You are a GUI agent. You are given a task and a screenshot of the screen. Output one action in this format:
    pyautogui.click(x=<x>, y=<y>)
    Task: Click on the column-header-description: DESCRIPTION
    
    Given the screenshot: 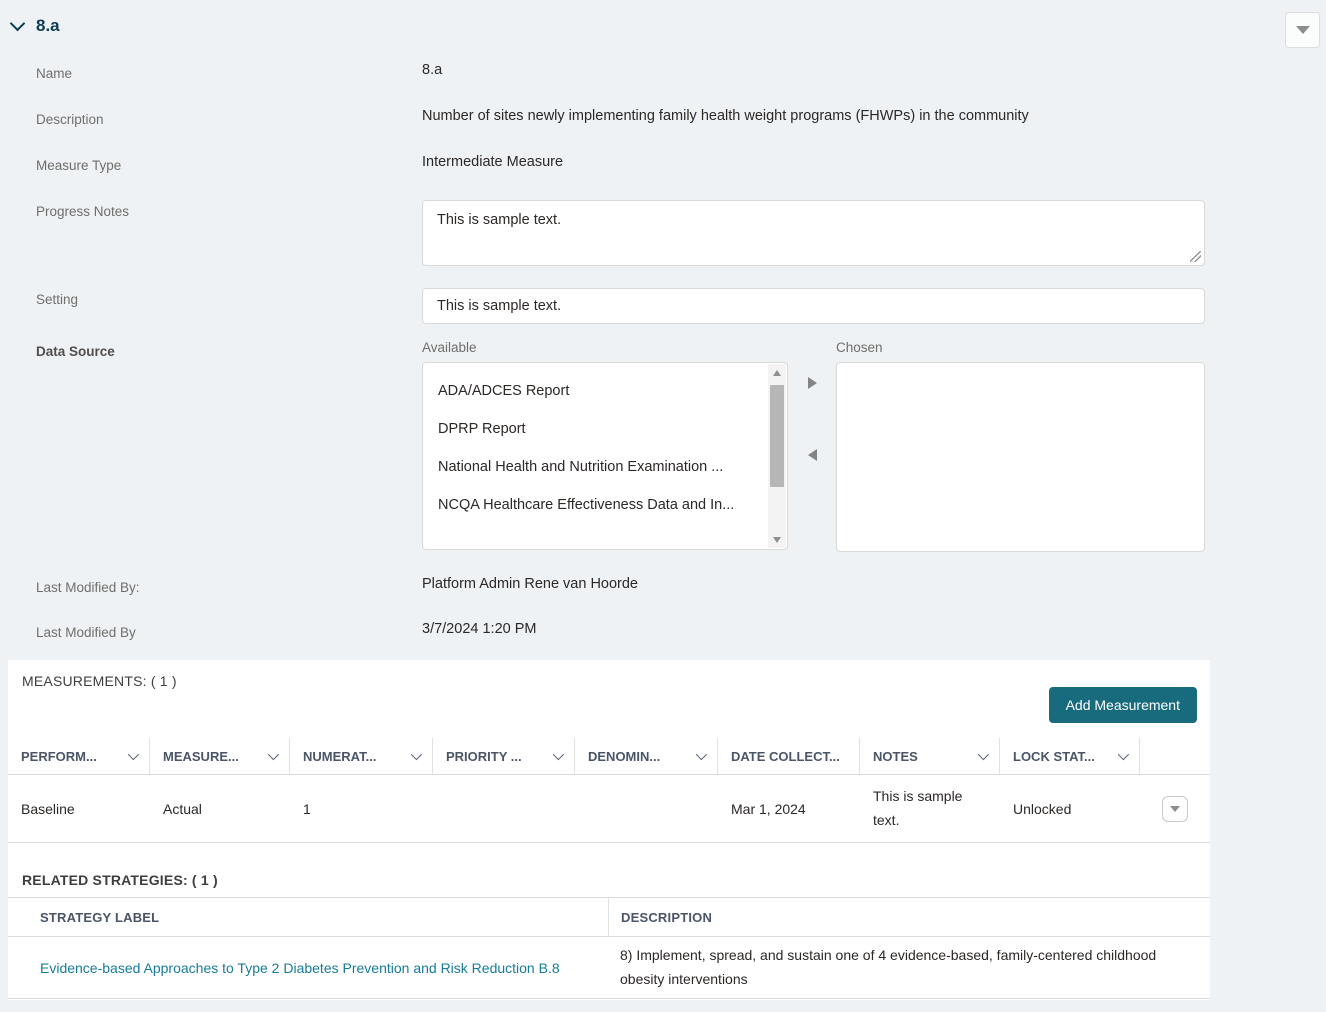 What is the action you would take?
    pyautogui.click(x=909, y=917)
    